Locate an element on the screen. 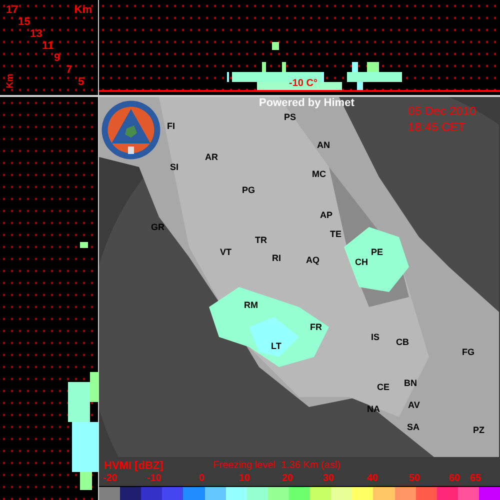  city-label: TR is located at coordinates (261, 240).